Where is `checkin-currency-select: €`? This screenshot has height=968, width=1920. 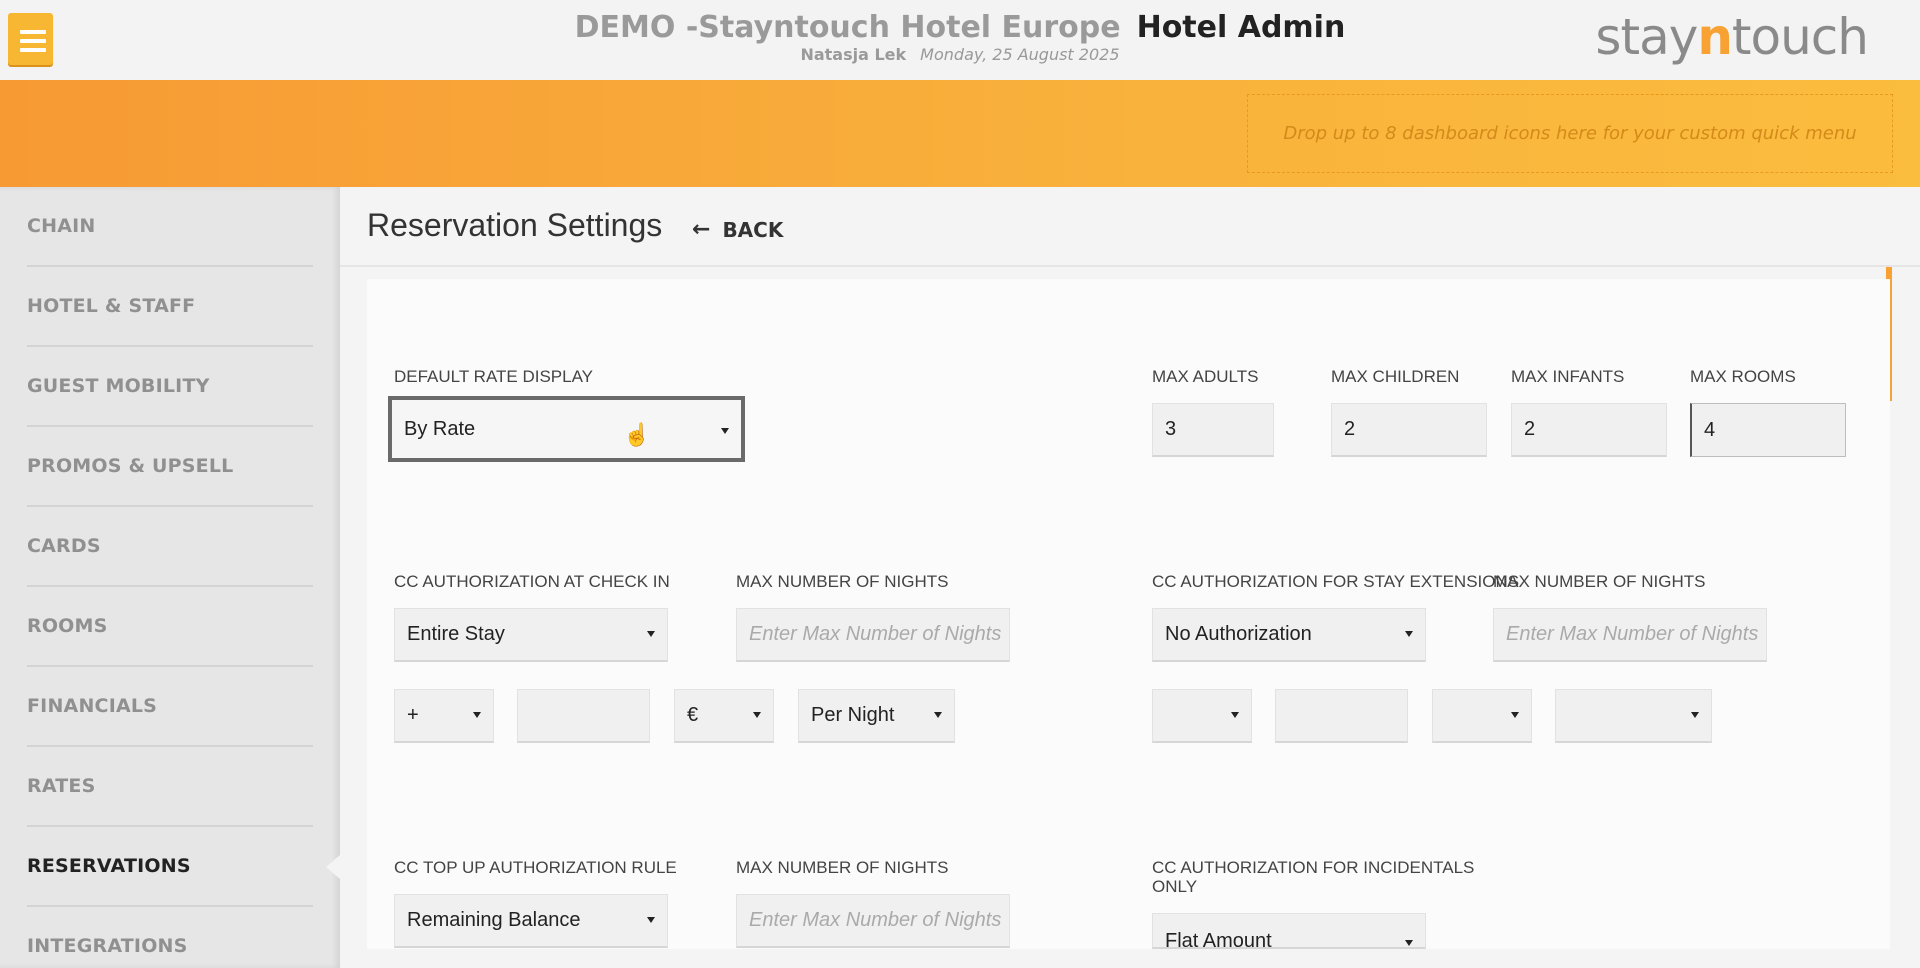
checkin-currency-select: € is located at coordinates (724, 716).